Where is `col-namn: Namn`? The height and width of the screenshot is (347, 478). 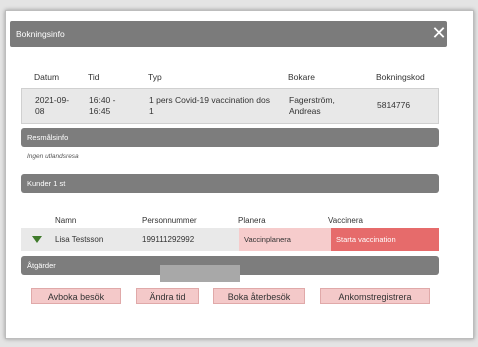
col-namn: Namn is located at coordinates (66, 220).